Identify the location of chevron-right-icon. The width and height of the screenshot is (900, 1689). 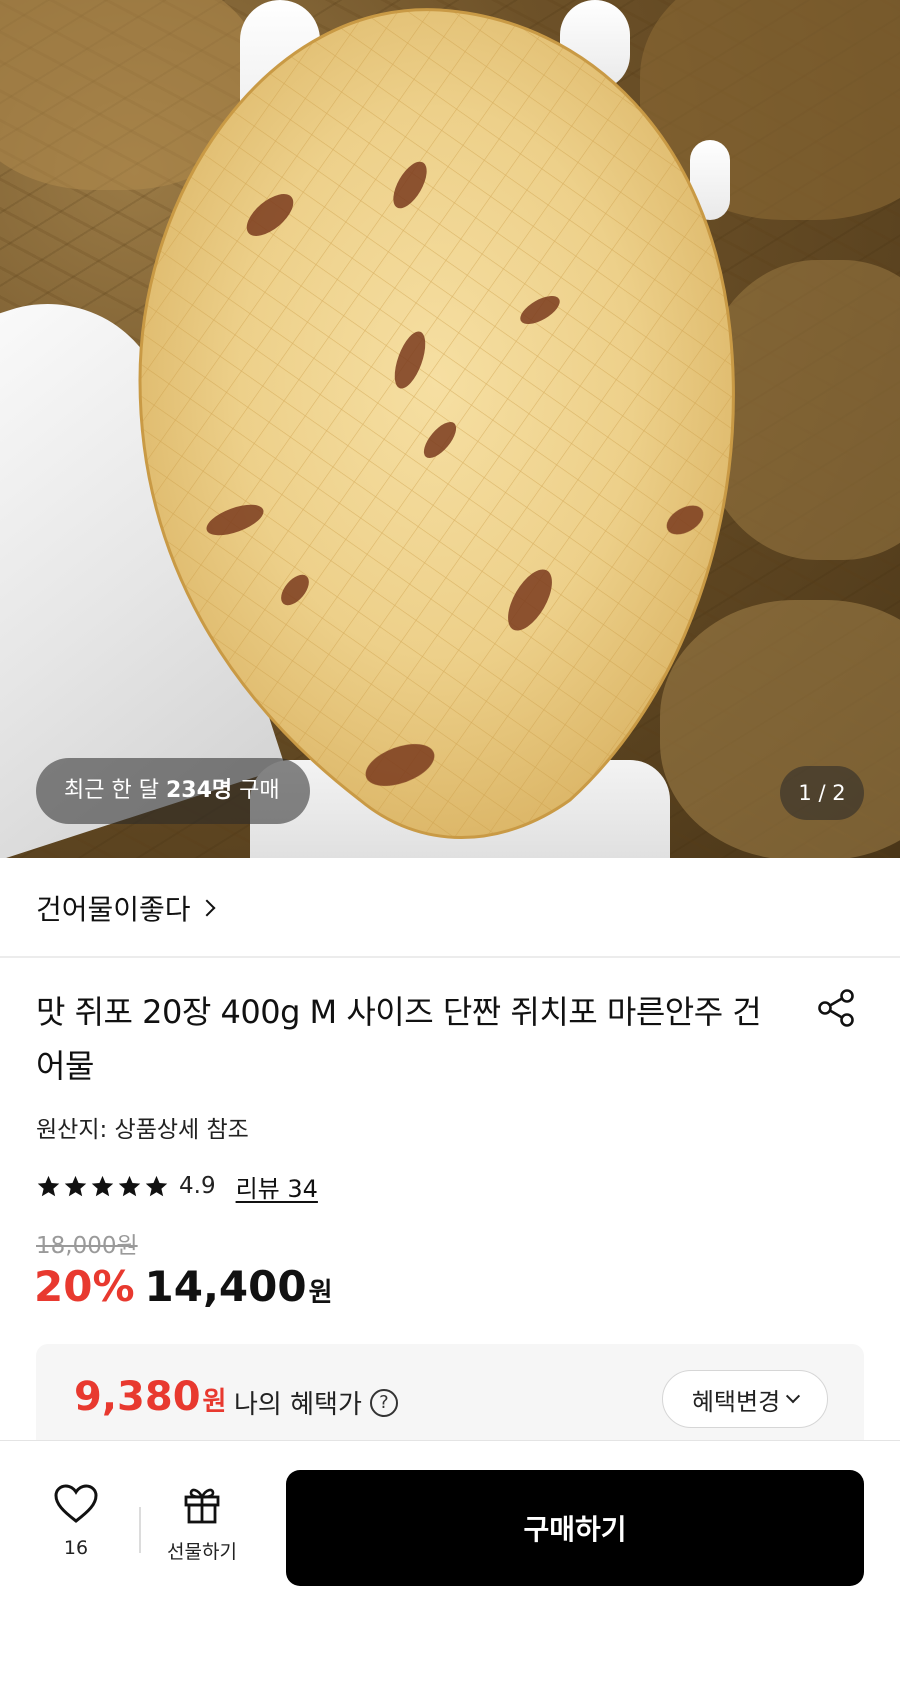
(207, 908).